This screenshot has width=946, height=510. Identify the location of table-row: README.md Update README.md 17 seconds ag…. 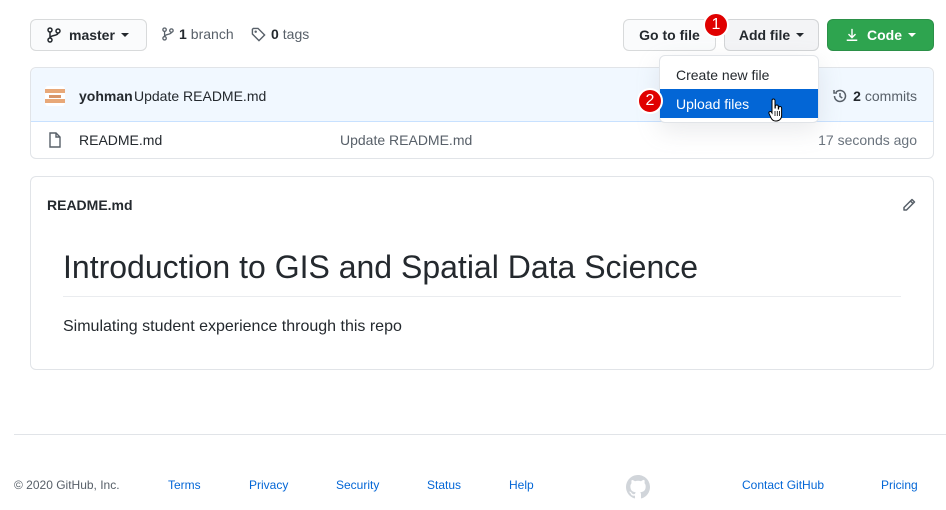
(482, 140).